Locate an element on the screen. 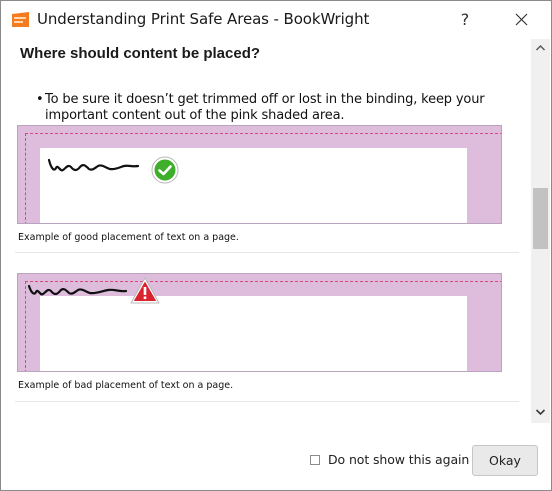 This screenshot has height=491, width=552. warning-icon is located at coordinates (145, 293).